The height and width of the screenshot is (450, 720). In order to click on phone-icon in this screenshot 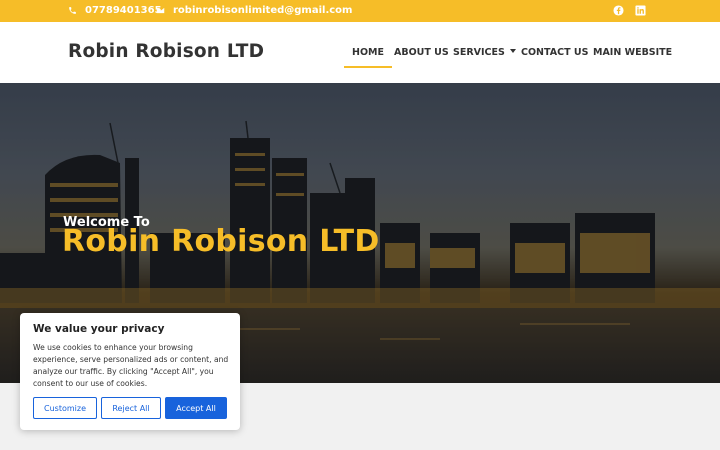, I will do `click(72, 10)`.